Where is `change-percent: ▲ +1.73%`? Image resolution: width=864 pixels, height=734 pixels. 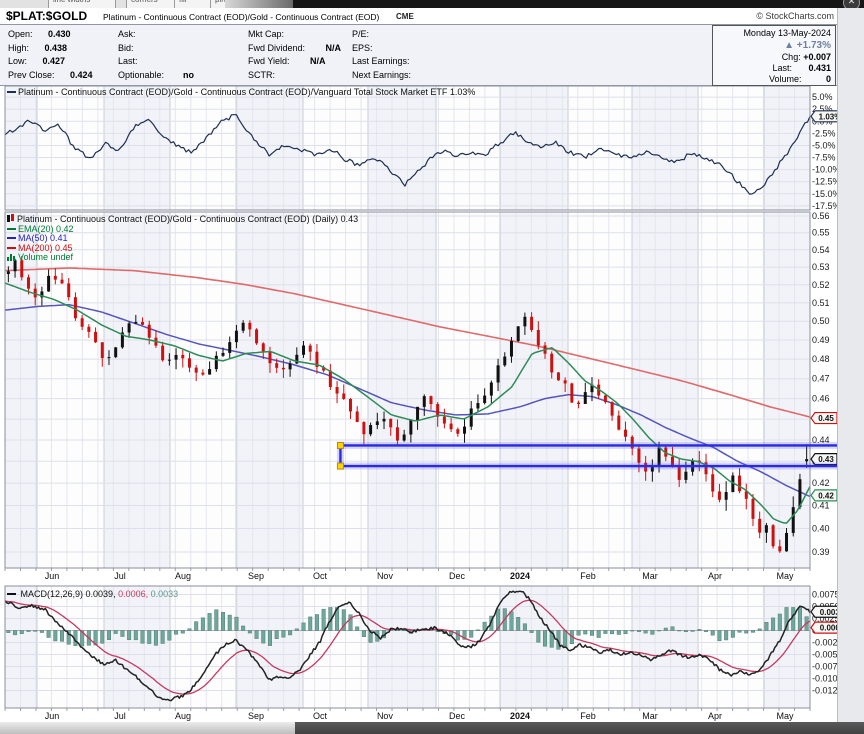
change-percent: ▲ +1.73% is located at coordinates (807, 45).